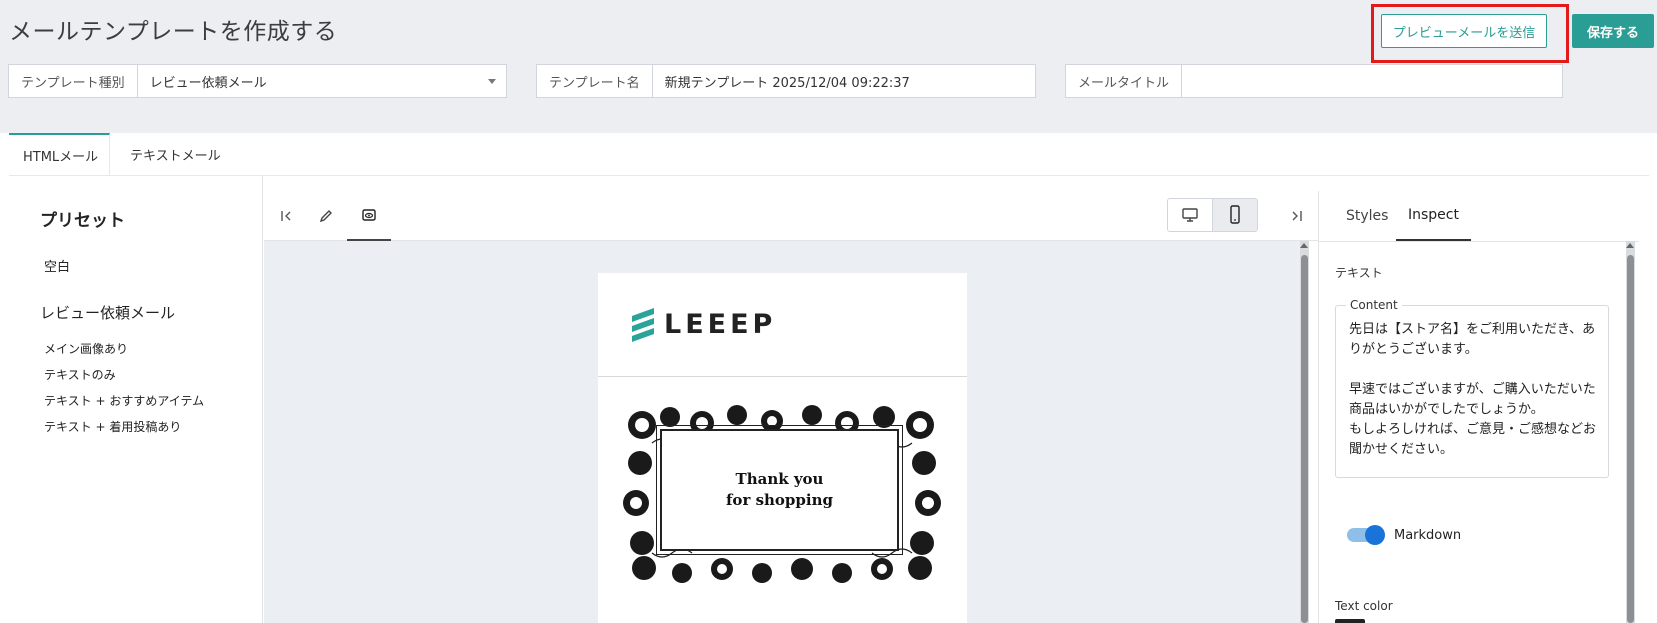 The image size is (1657, 623). What do you see at coordinates (1364, 606) in the screenshot?
I see `text-color-label: Text color` at bounding box center [1364, 606].